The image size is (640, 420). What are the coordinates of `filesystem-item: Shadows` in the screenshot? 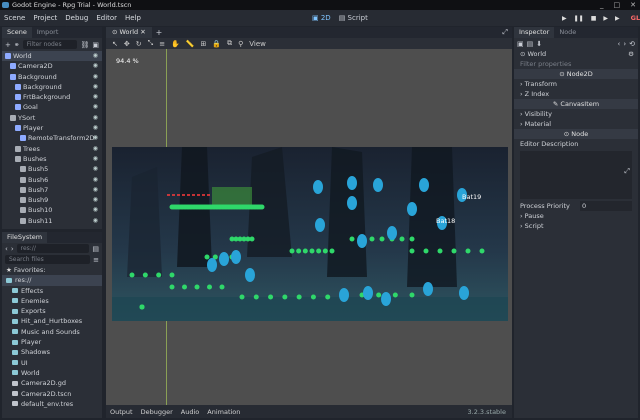 It's located at (52, 352).